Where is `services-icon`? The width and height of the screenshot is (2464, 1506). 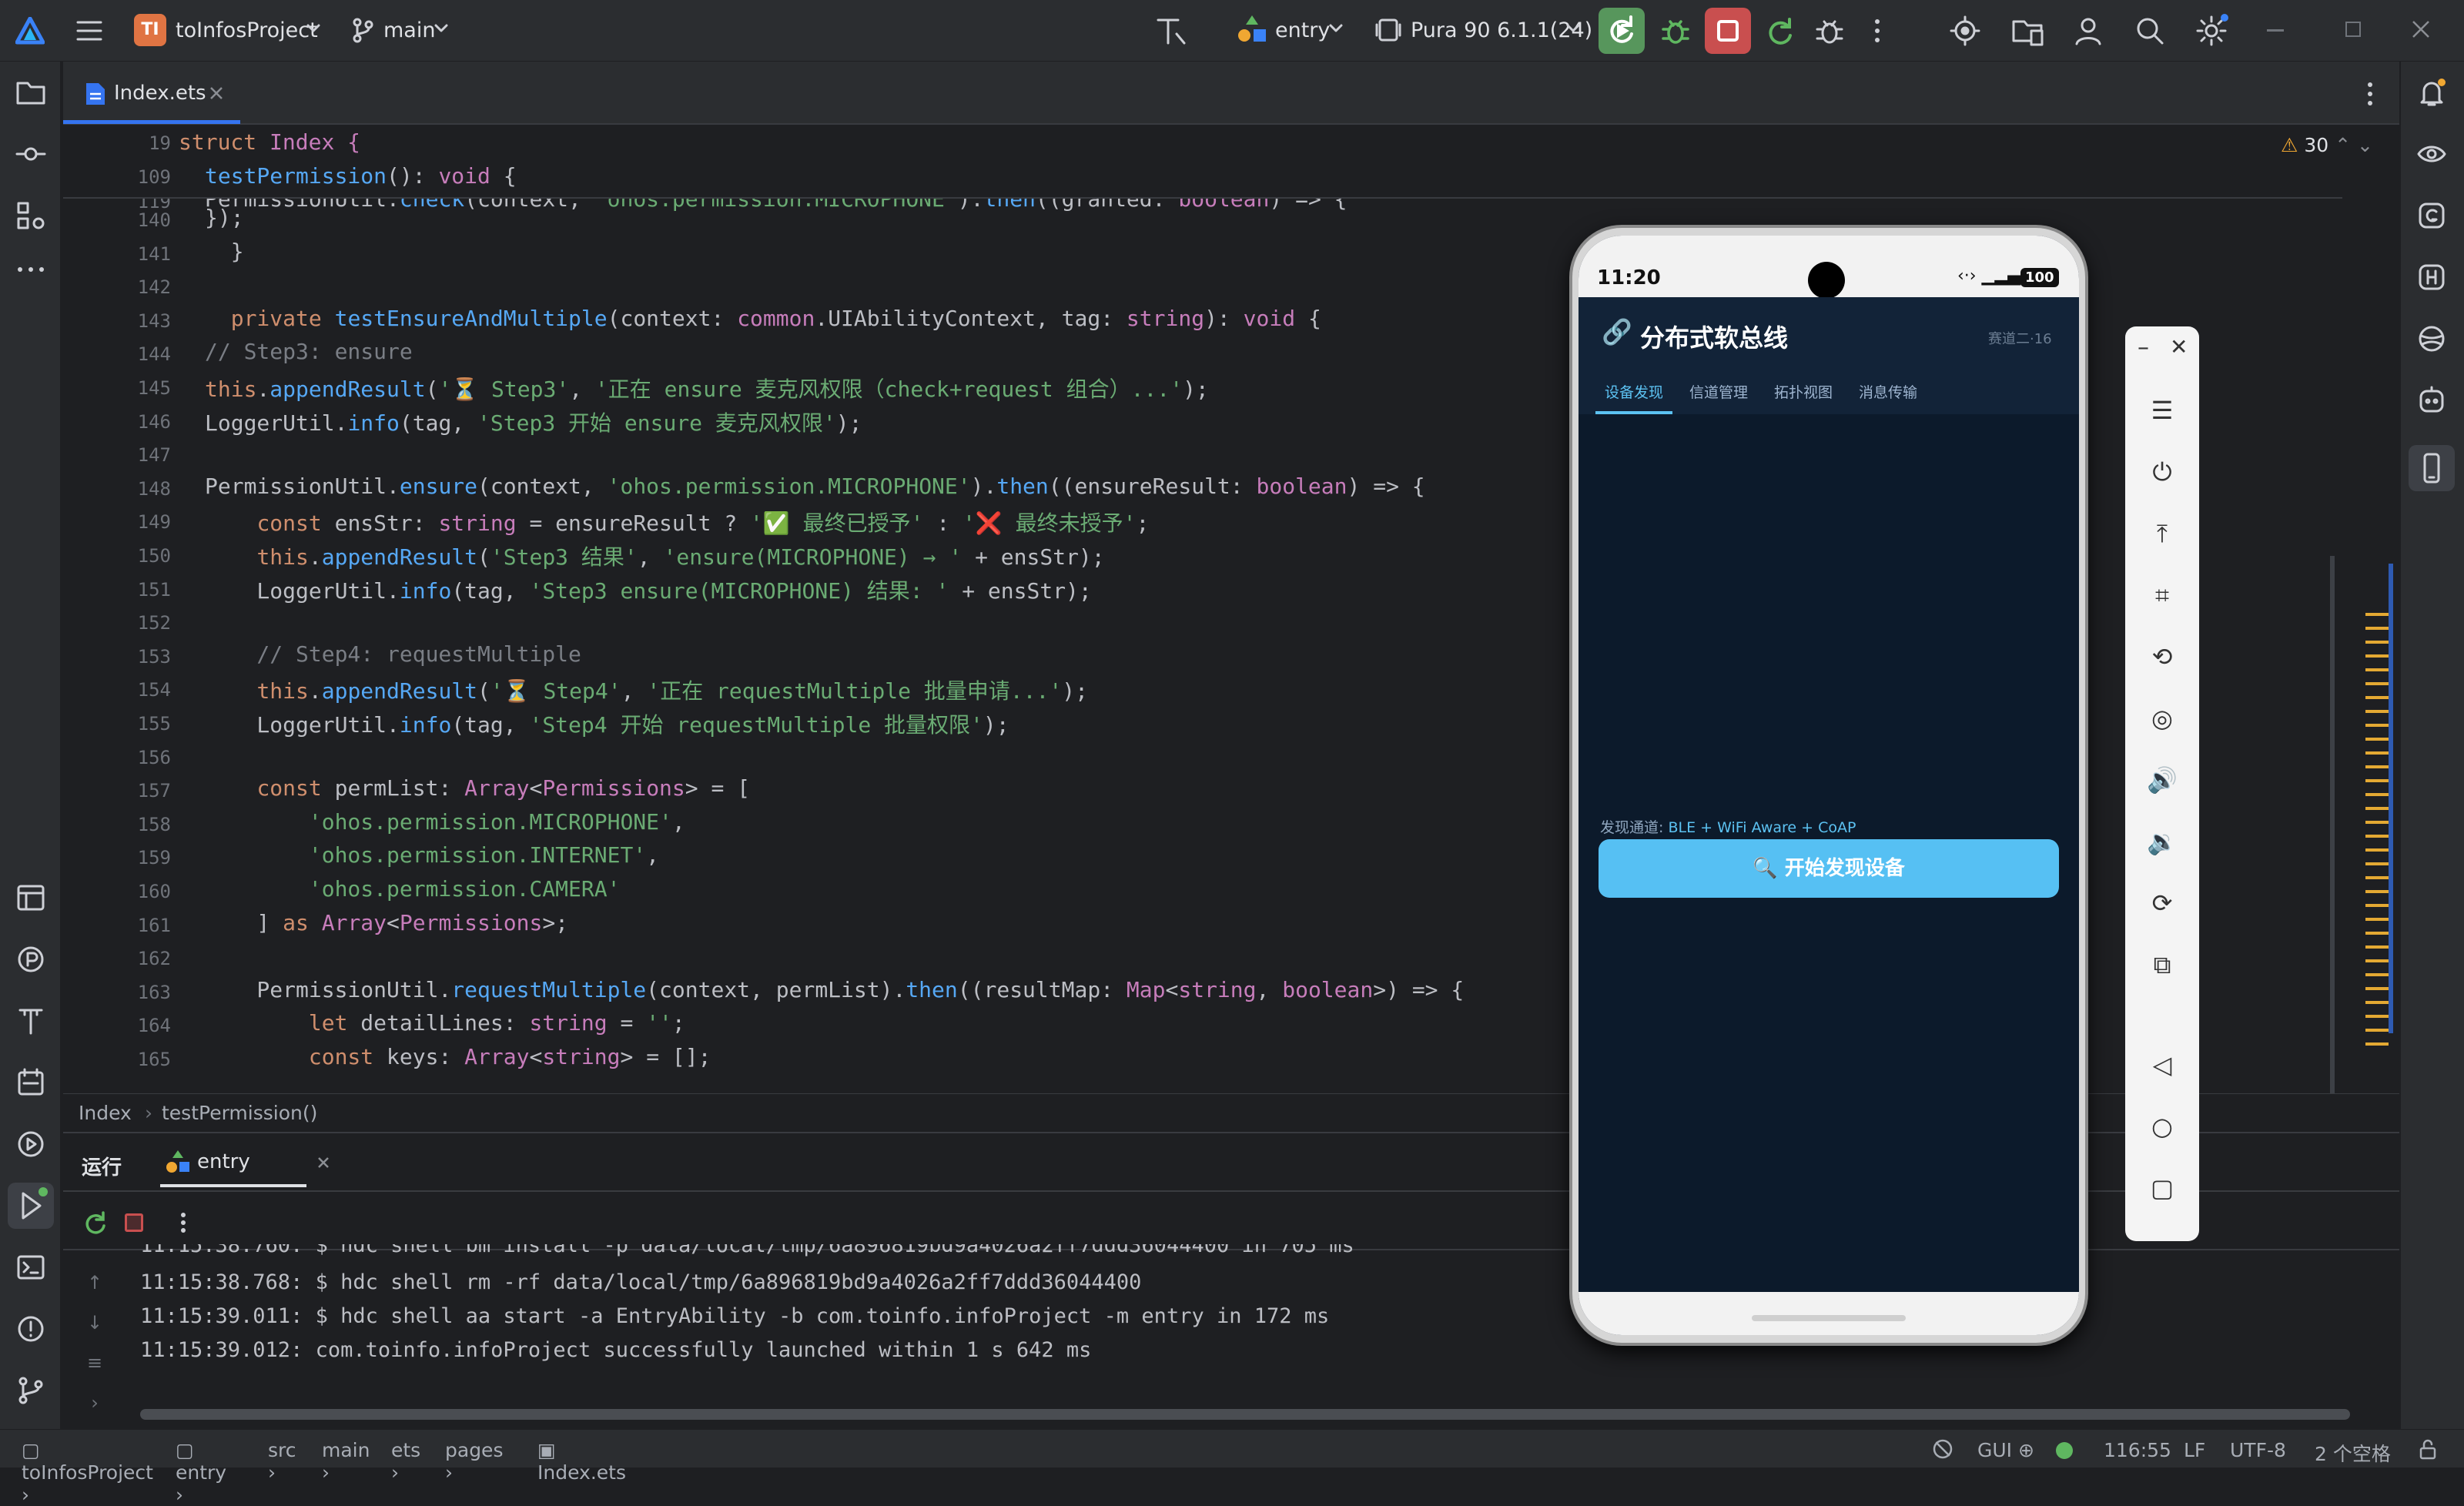 services-icon is located at coordinates (30, 1144).